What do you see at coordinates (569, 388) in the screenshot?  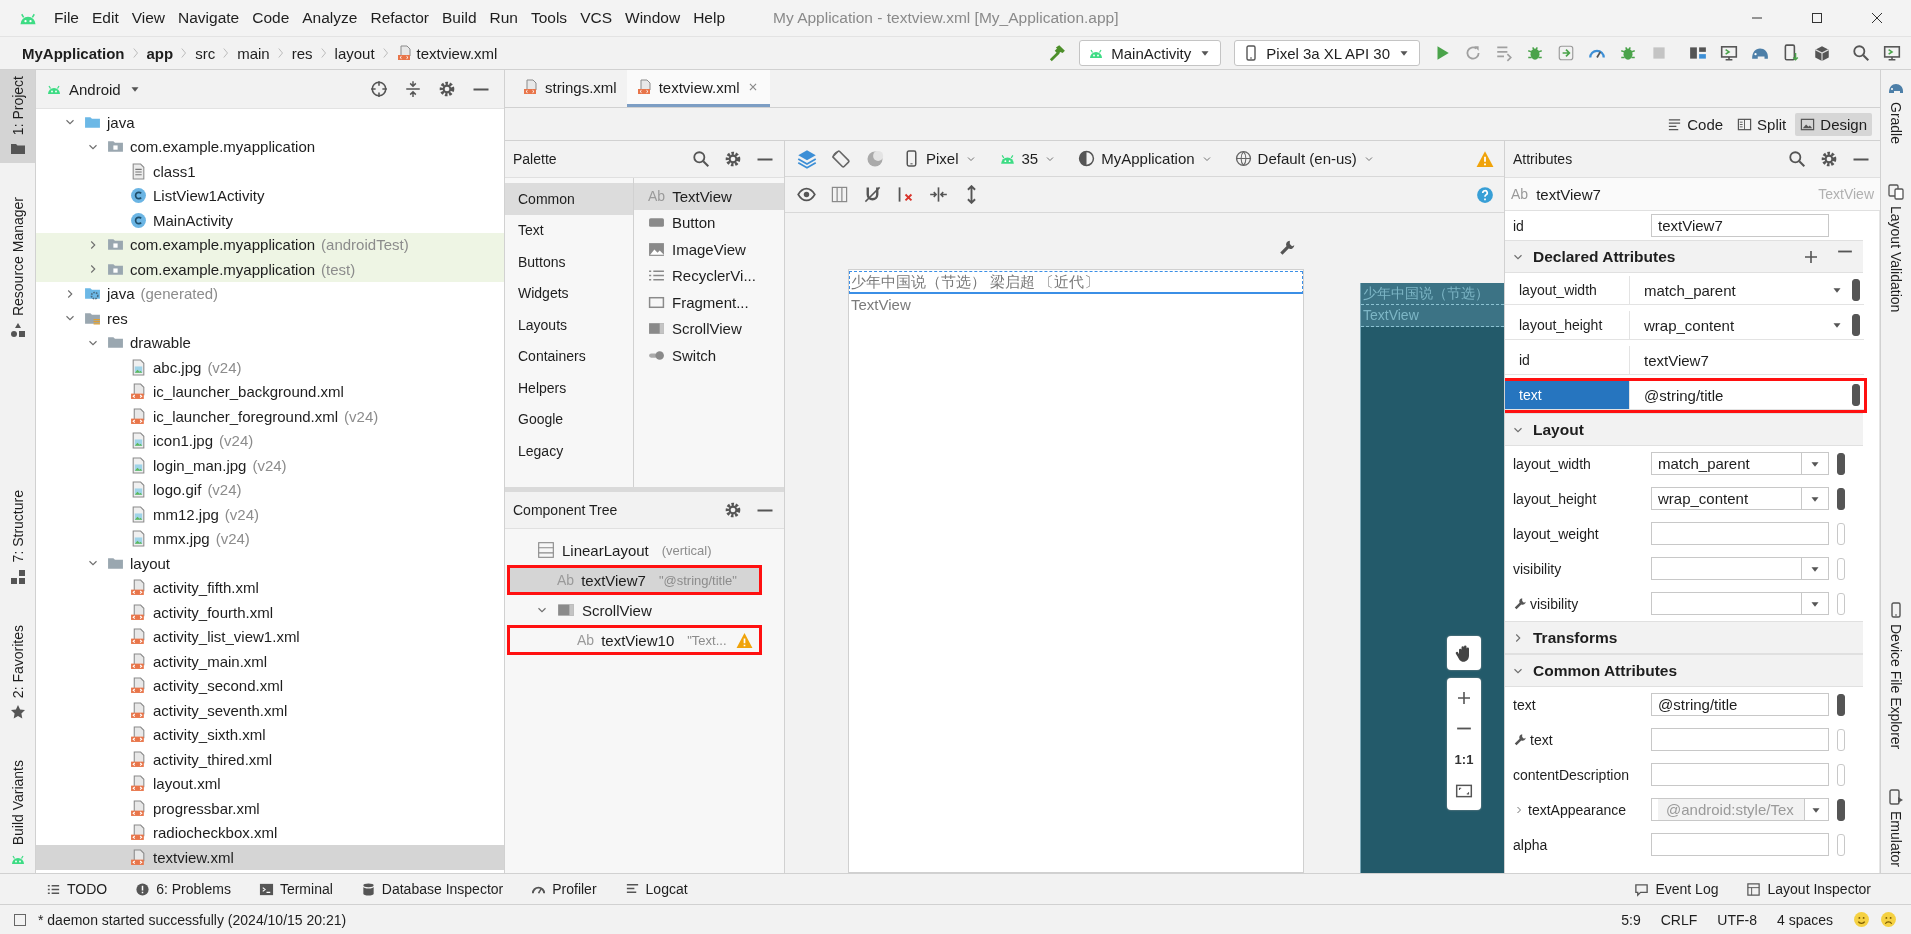 I see `palette-category: Helpers` at bounding box center [569, 388].